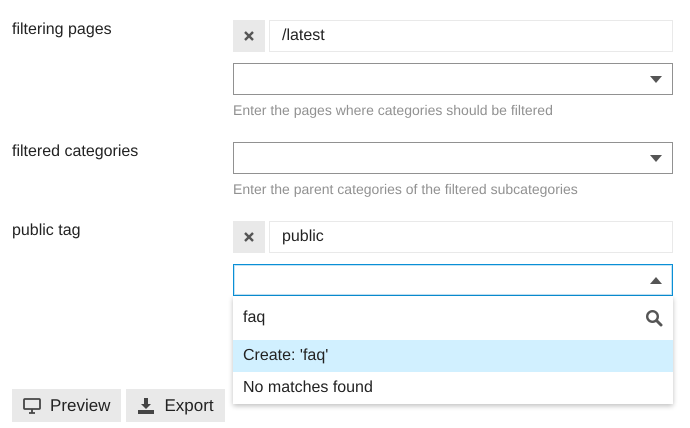  Describe the element at coordinates (32, 406) in the screenshot. I see `monitor-icon` at that location.